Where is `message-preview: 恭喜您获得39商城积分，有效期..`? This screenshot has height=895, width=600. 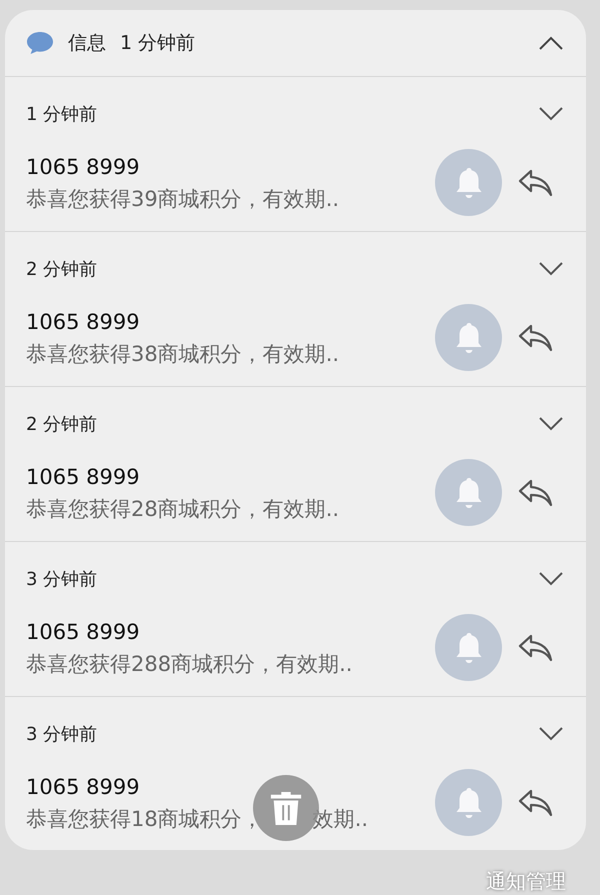
message-preview: 恭喜您获得39商城积分，有效期.. is located at coordinates (183, 199).